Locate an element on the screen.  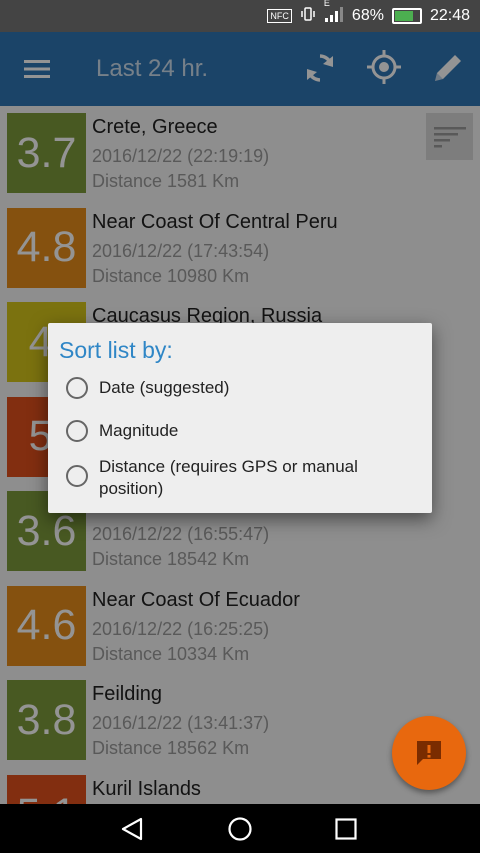
report-fab is located at coordinates (429, 753).